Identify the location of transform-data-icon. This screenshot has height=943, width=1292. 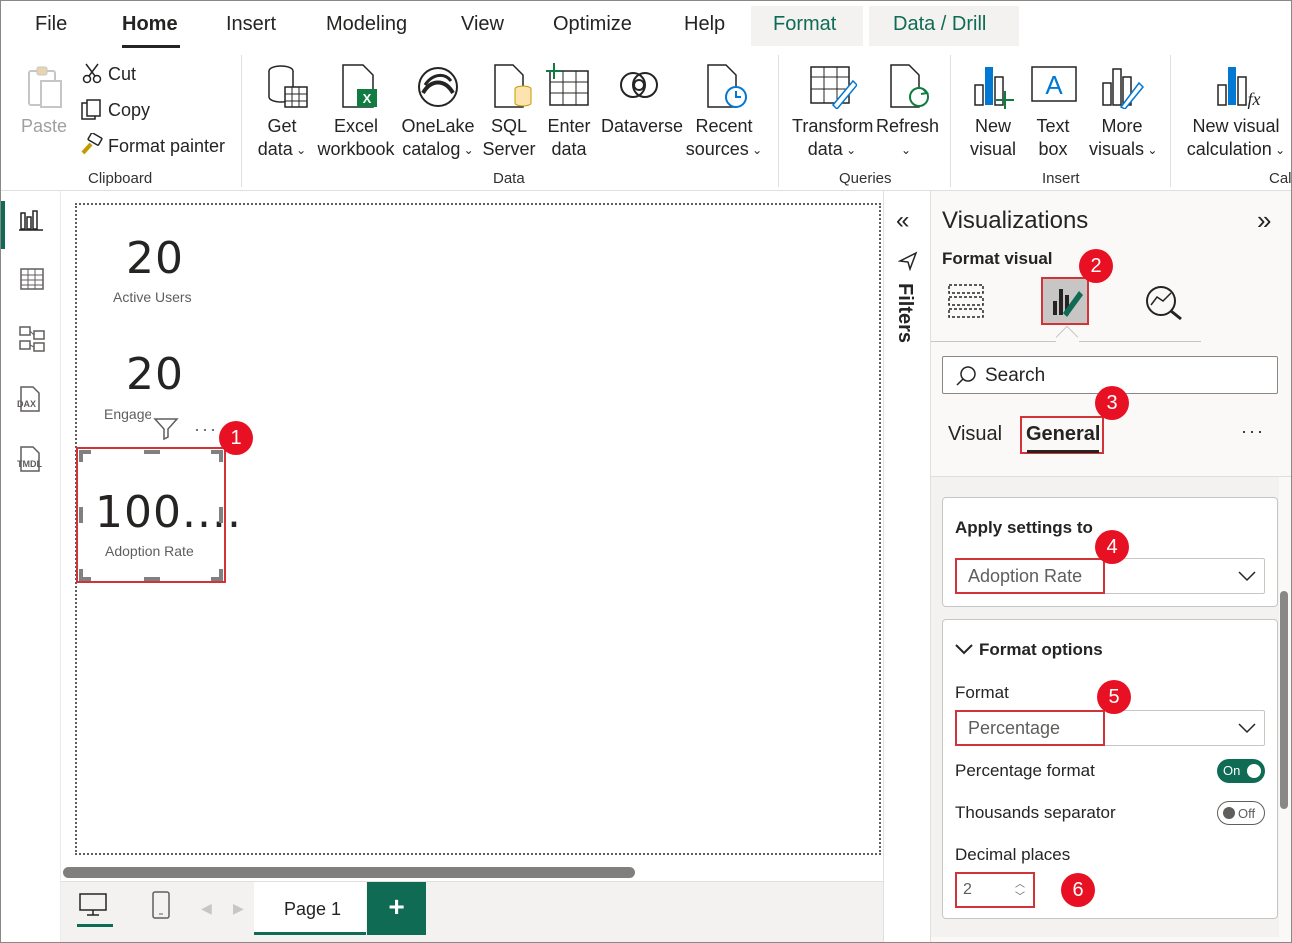
(834, 88).